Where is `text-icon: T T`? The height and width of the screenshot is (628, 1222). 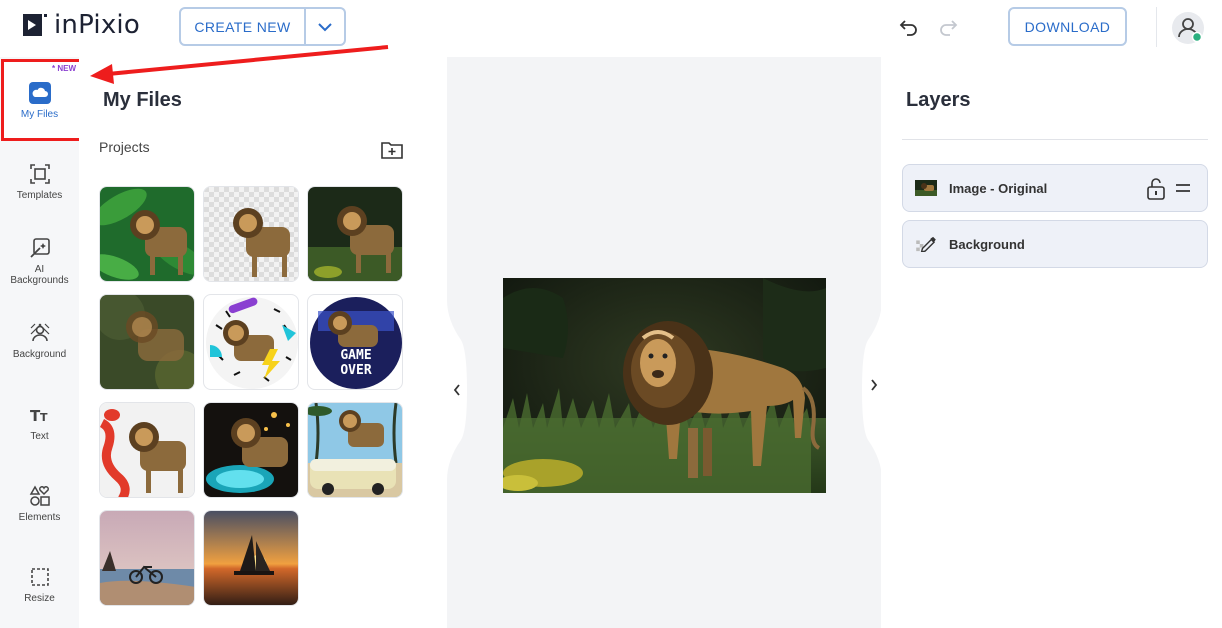 text-icon: T T is located at coordinates (39, 416).